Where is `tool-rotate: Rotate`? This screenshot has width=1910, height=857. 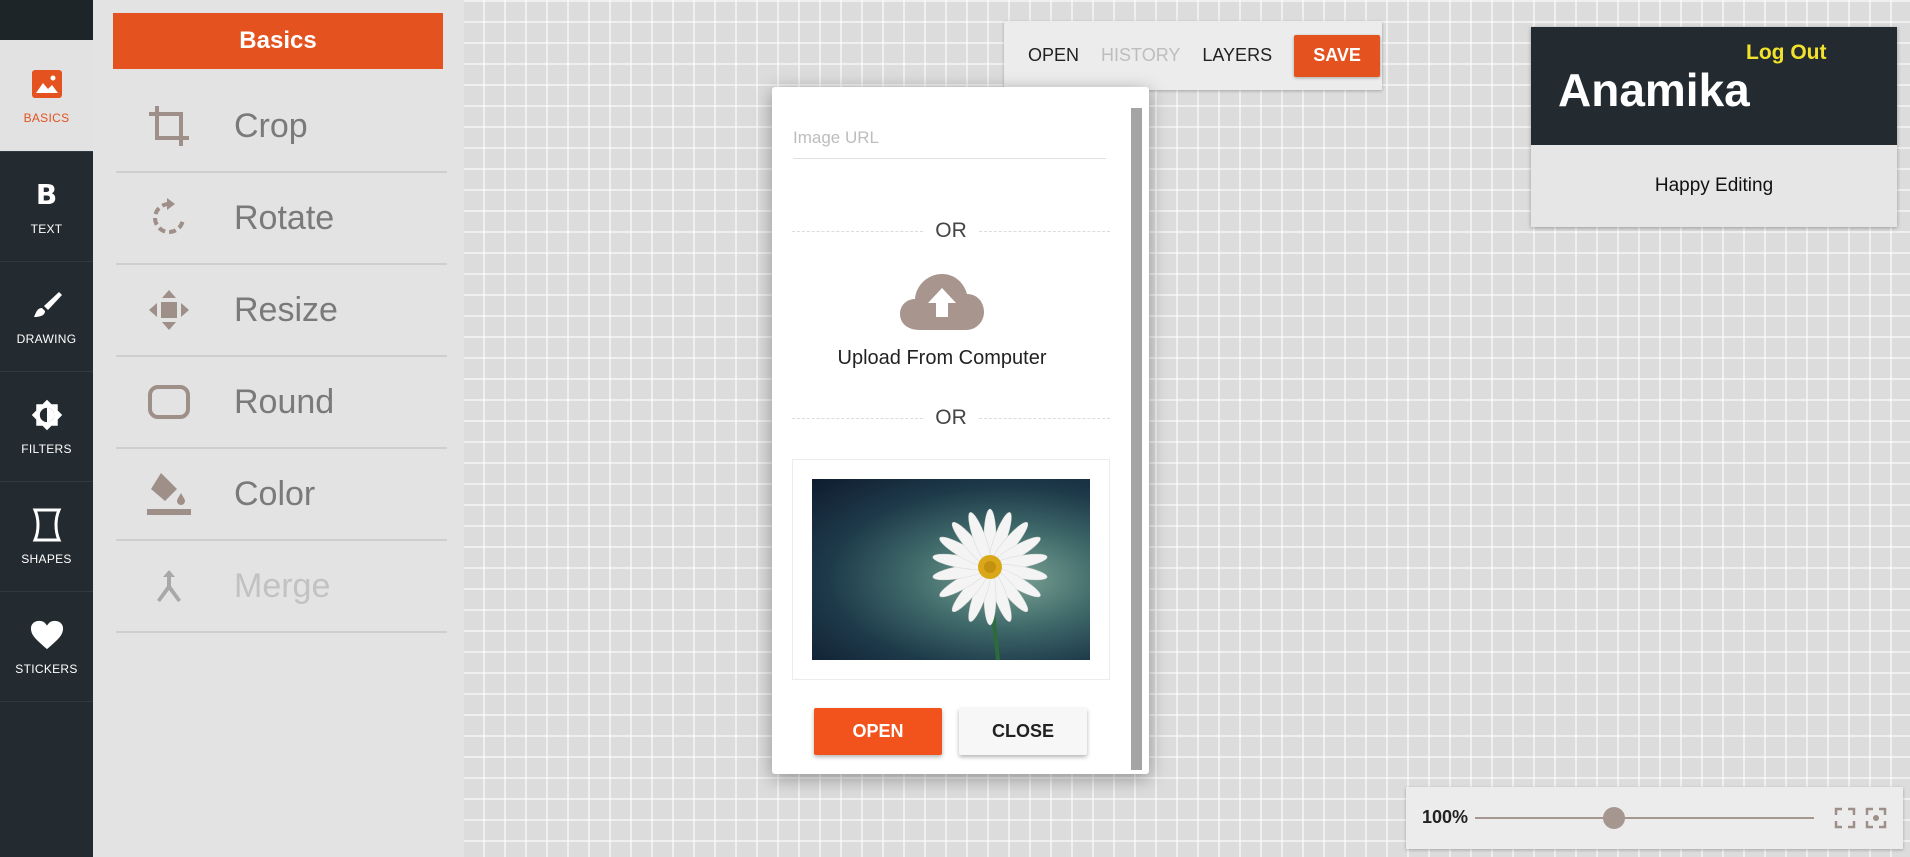
tool-rotate: Rotate is located at coordinates (281, 219).